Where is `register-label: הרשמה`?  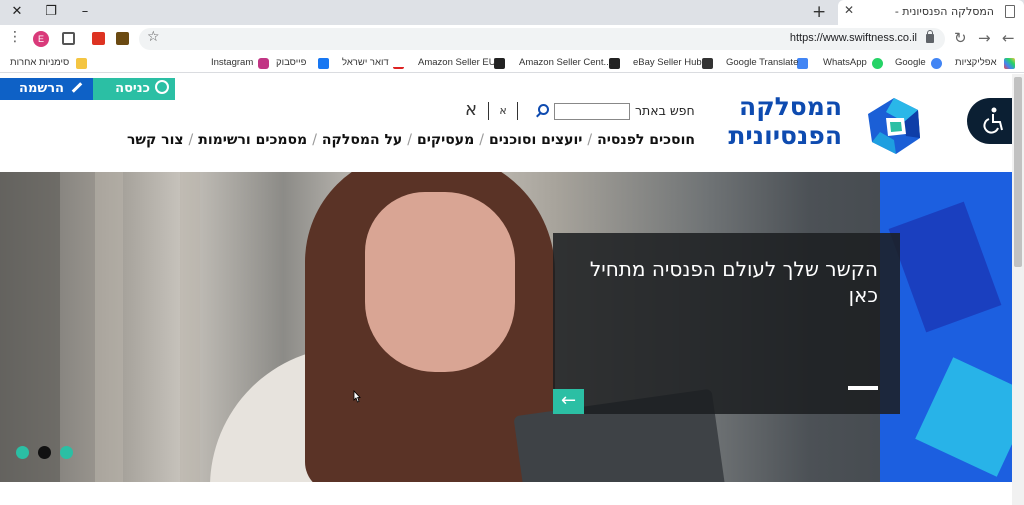 register-label: הרשמה is located at coordinates (41, 88).